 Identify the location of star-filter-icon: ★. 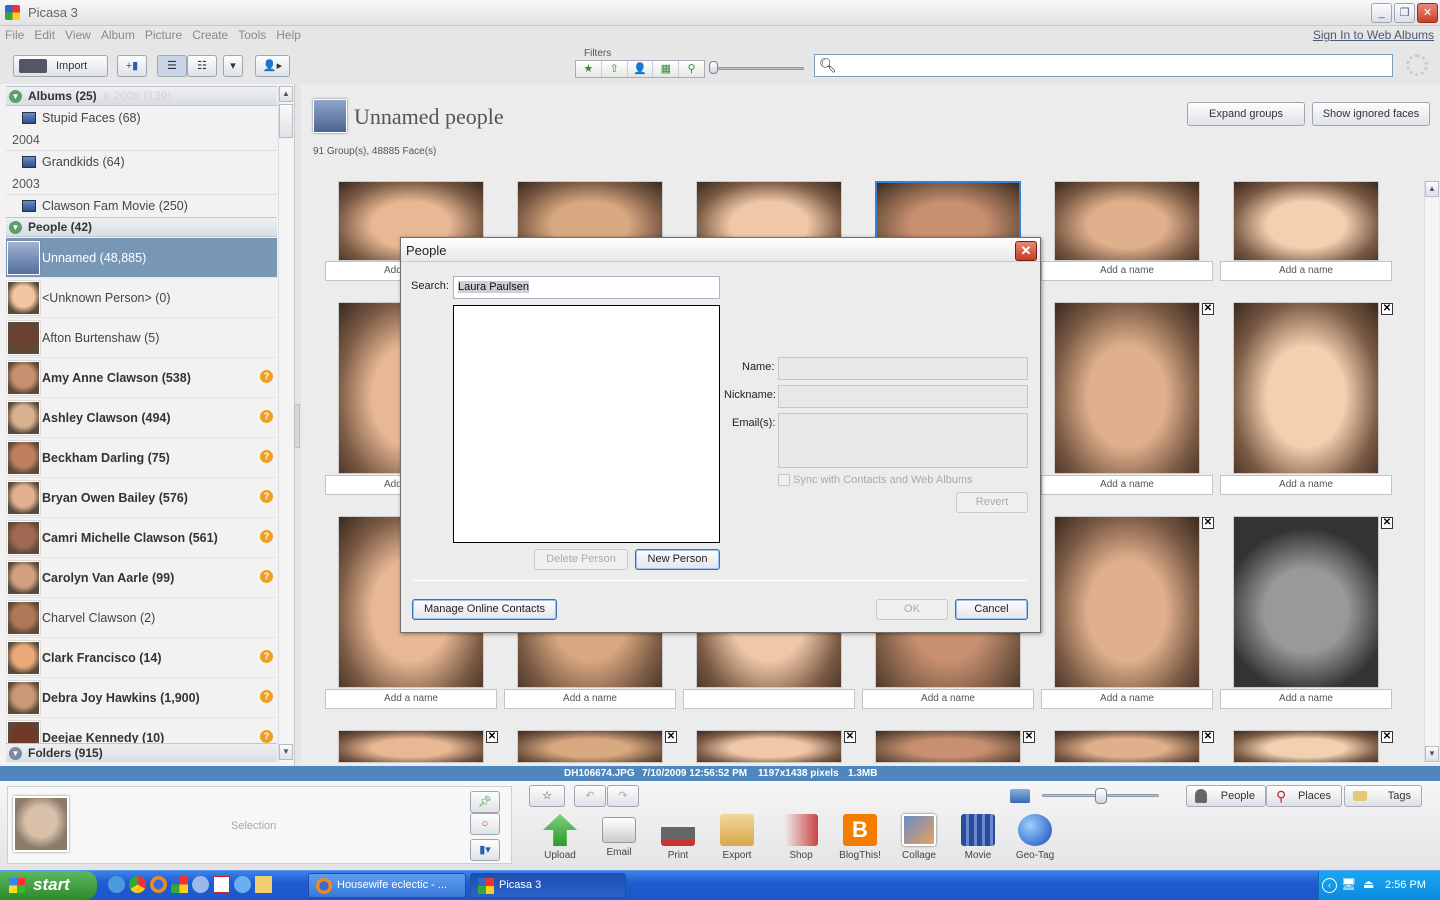
(589, 69).